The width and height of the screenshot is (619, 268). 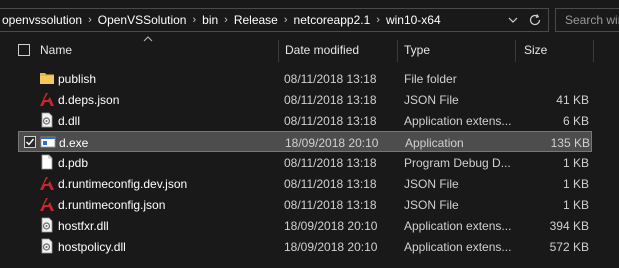 I want to click on chevron-down-icon, so click(x=513, y=20).